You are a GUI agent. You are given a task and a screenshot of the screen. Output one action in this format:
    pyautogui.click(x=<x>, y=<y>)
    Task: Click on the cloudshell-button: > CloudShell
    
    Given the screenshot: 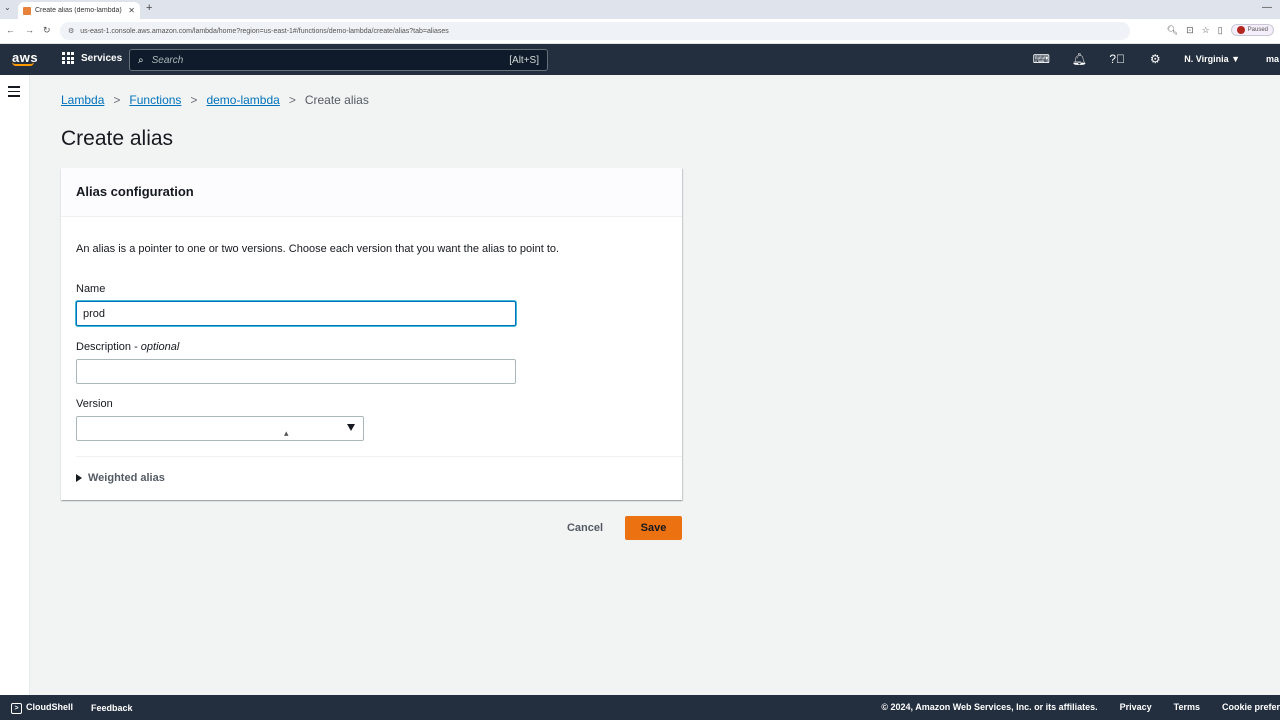 What is the action you would take?
    pyautogui.click(x=42, y=708)
    